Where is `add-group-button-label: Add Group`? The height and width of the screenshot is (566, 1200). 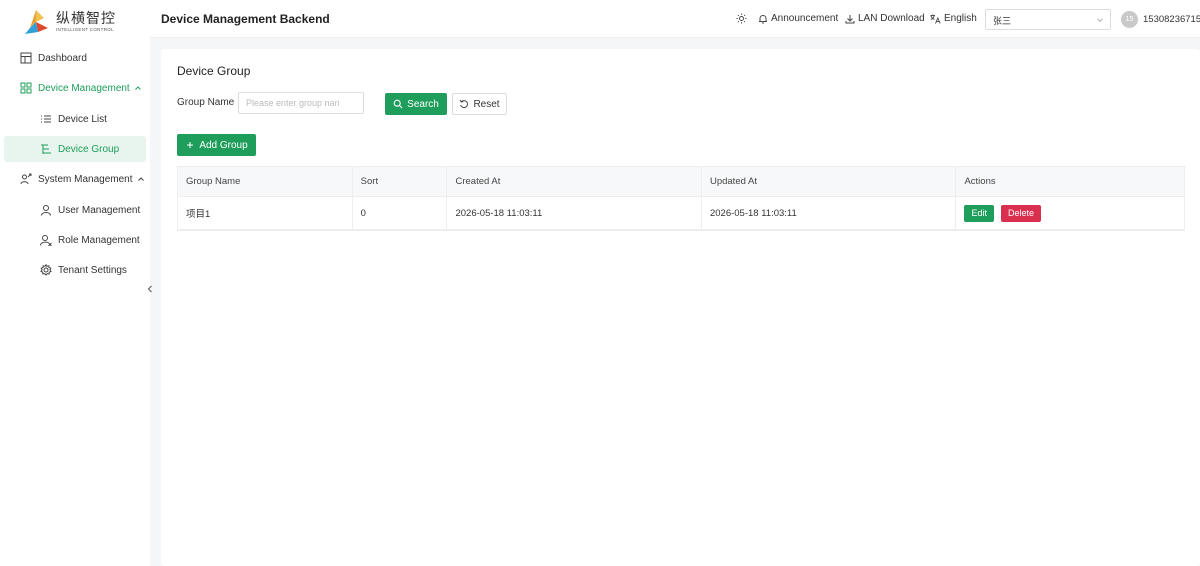 add-group-button-label: Add Group is located at coordinates (223, 145).